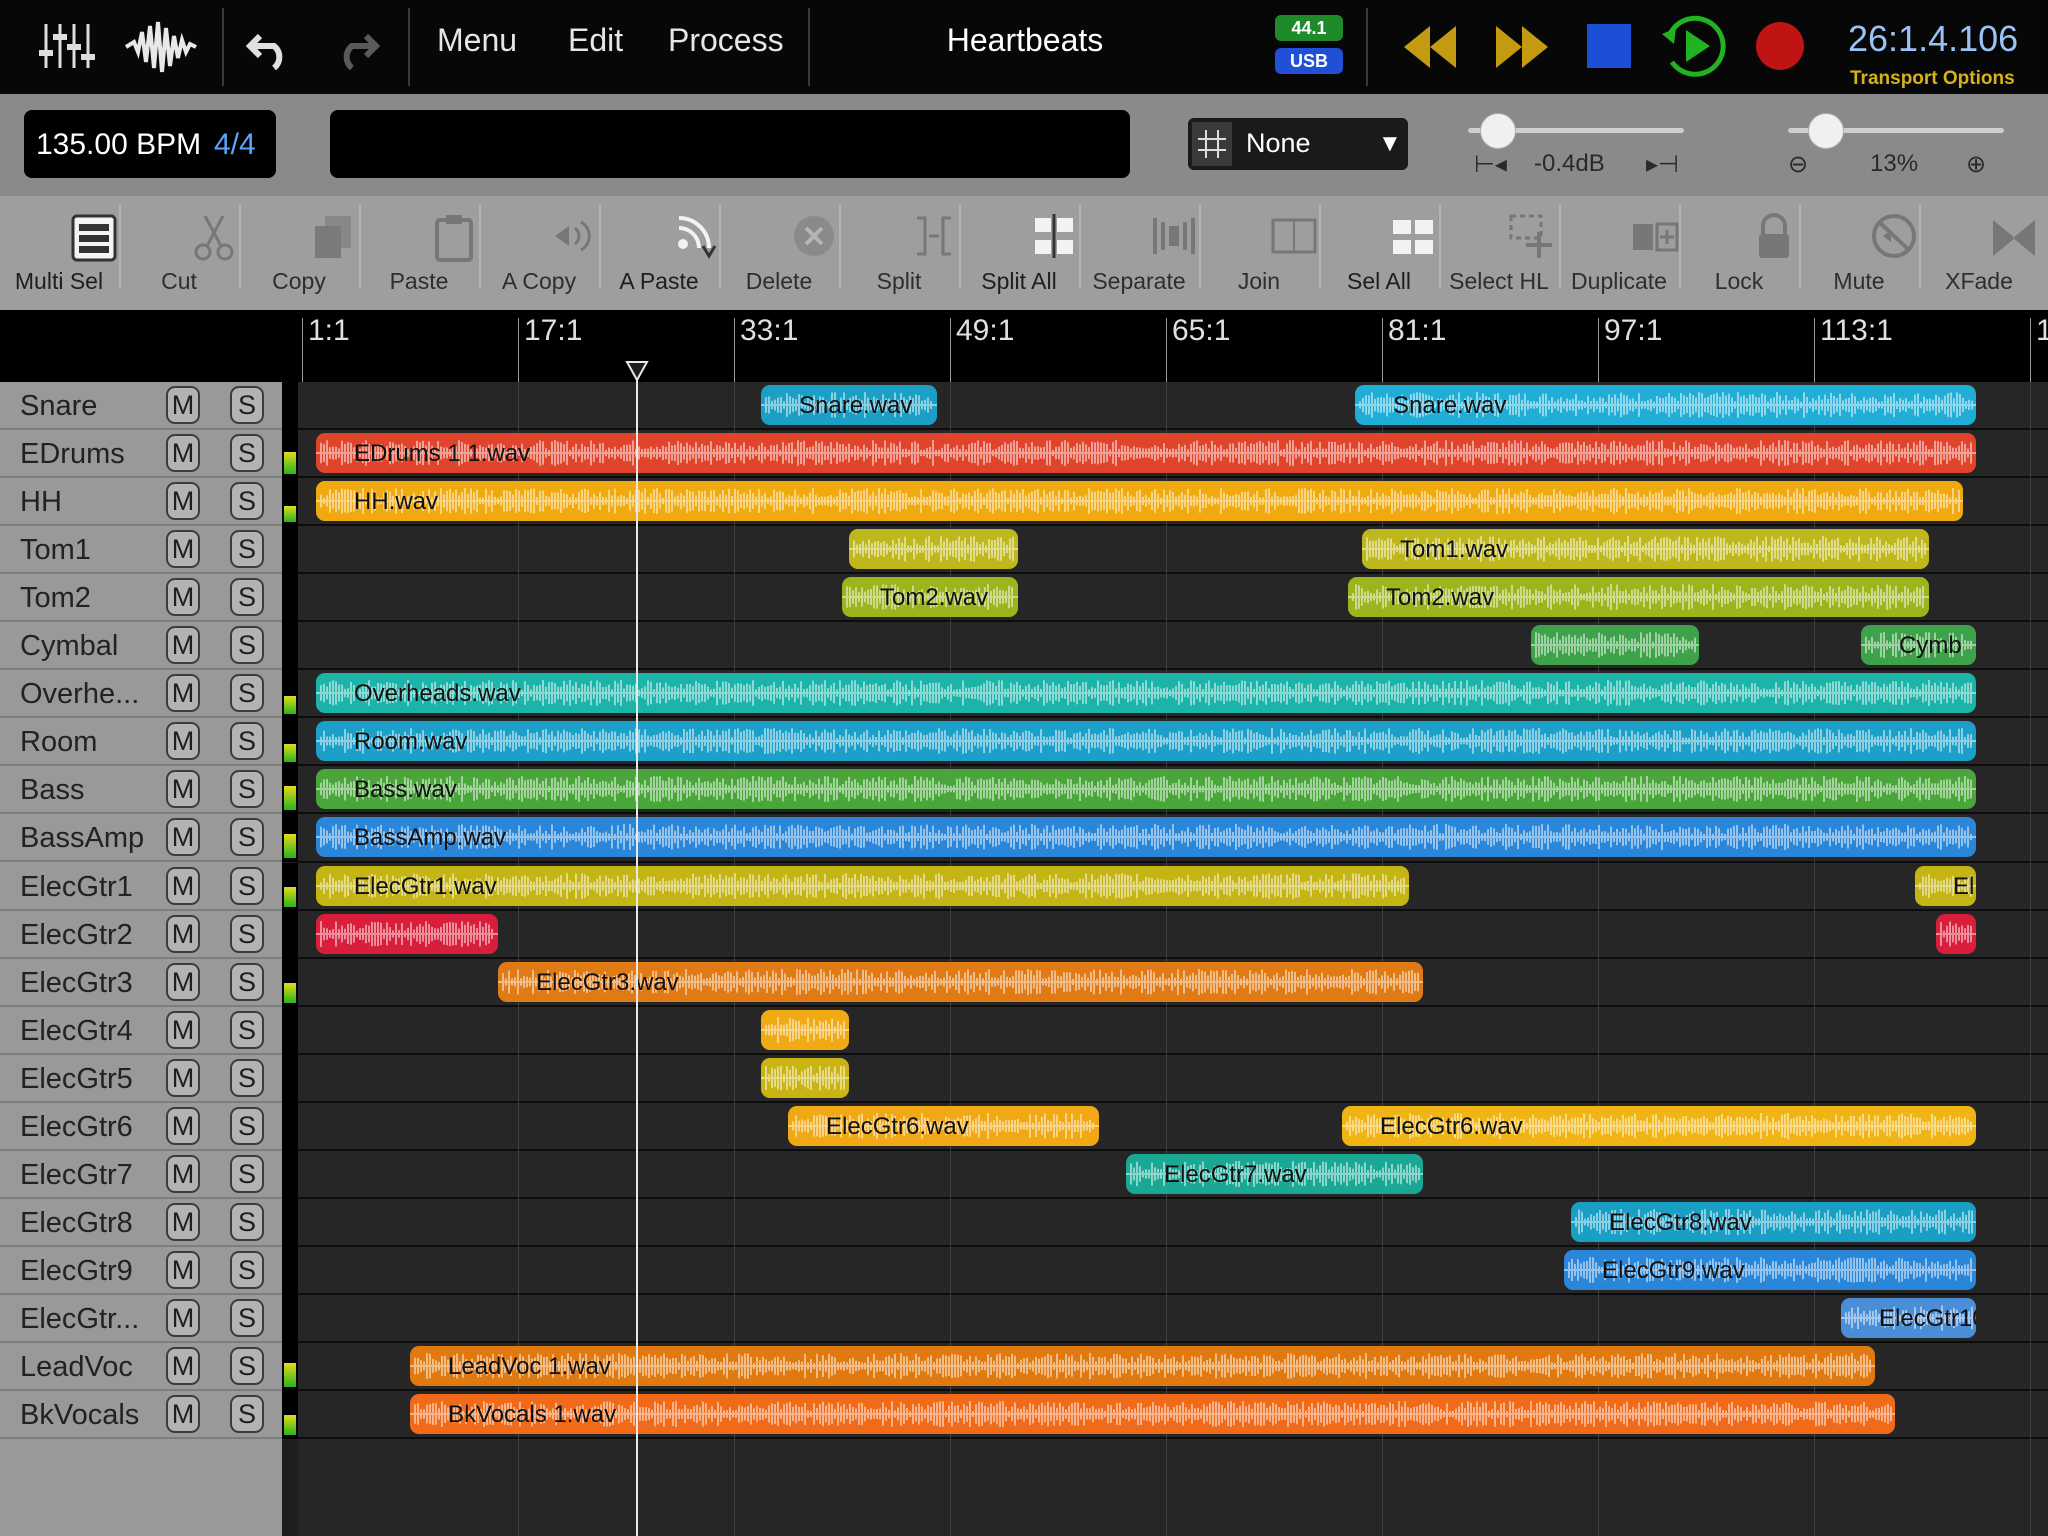 This screenshot has width=2048, height=1536. I want to click on mixer-icon, so click(66, 46).